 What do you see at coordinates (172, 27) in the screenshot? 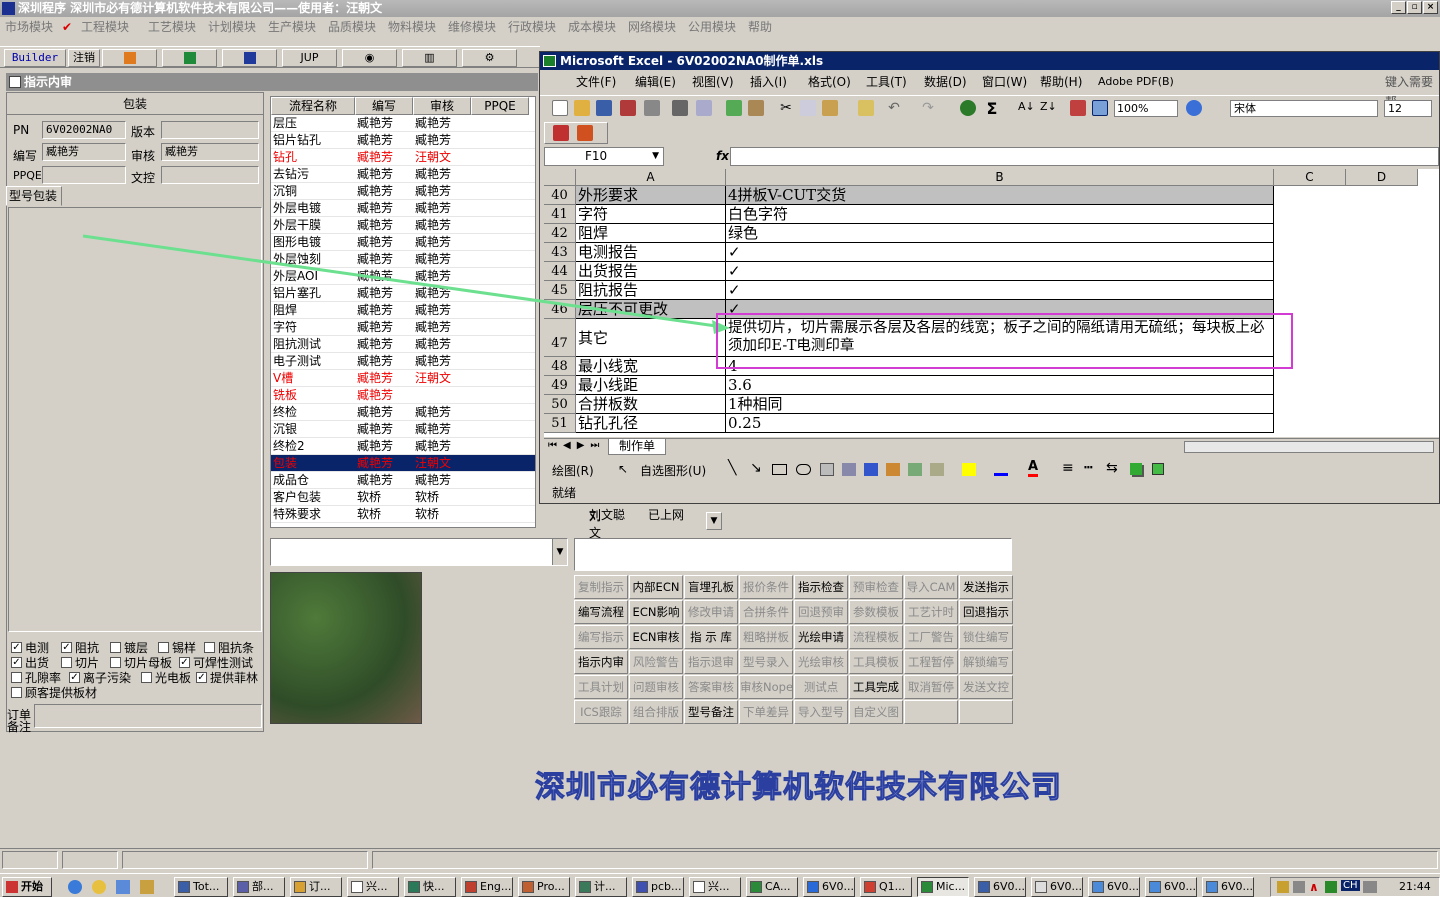
I see `menu-process: 工艺模块` at bounding box center [172, 27].